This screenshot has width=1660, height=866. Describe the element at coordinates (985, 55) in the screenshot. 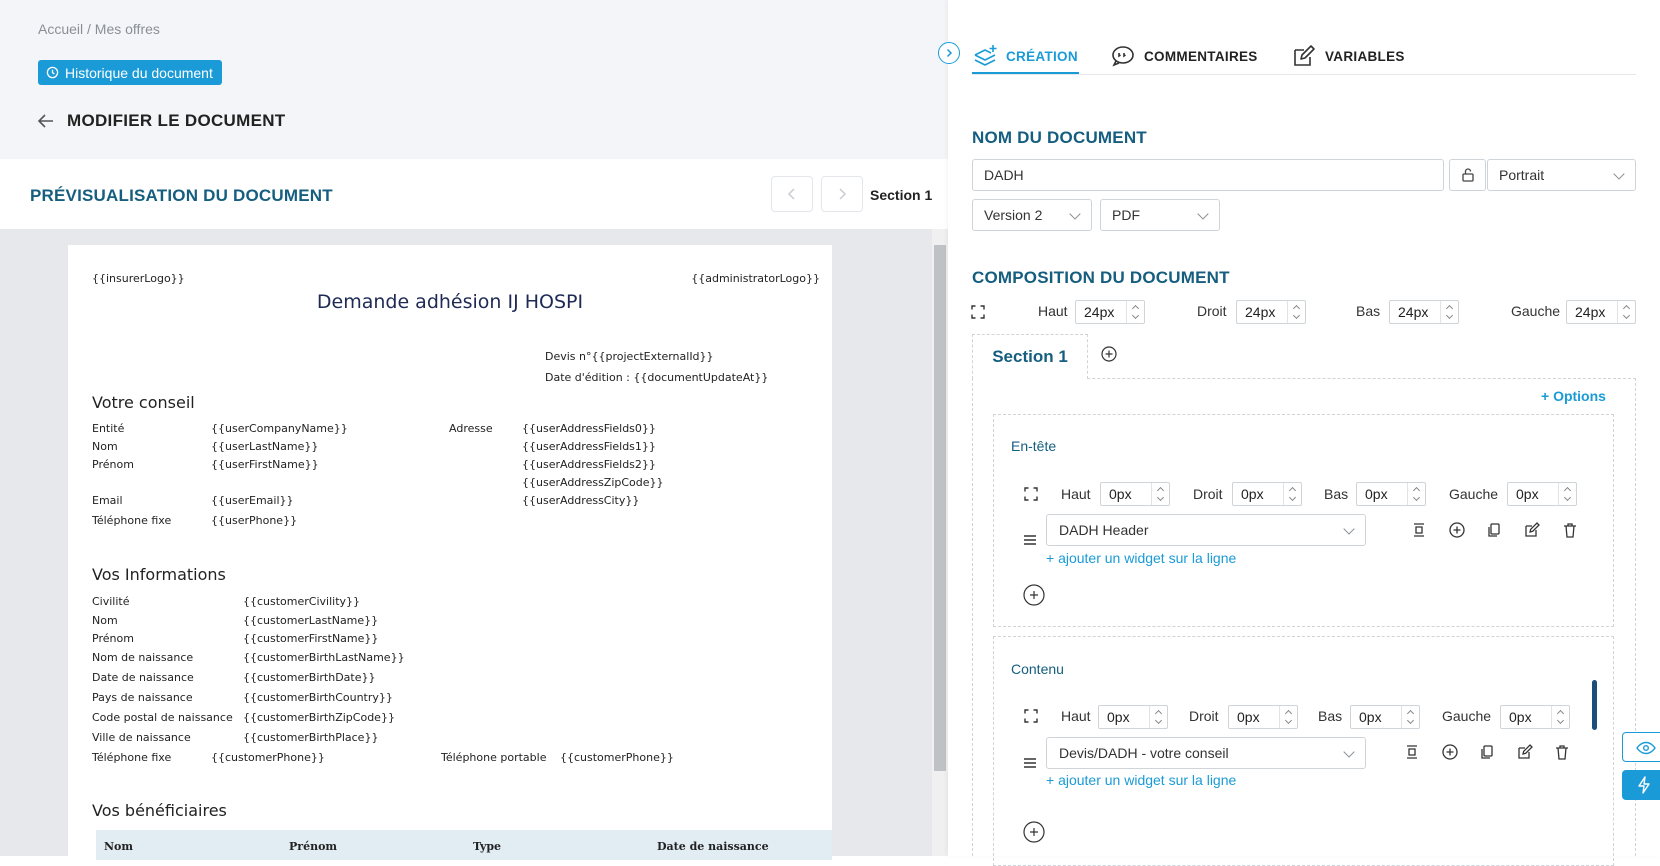

I see `layers-plus-icon` at that location.